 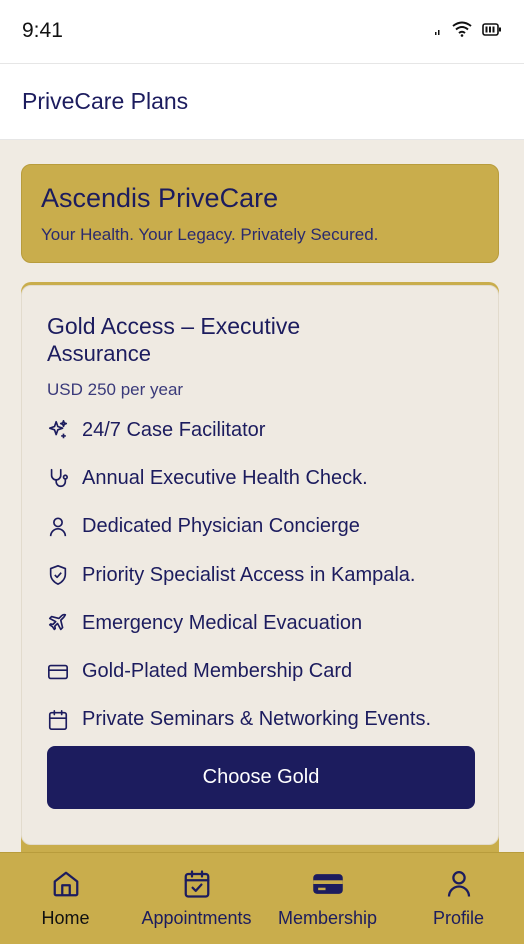 I want to click on feature-label: Priority Specialist Access in Kampala., so click(x=249, y=574).